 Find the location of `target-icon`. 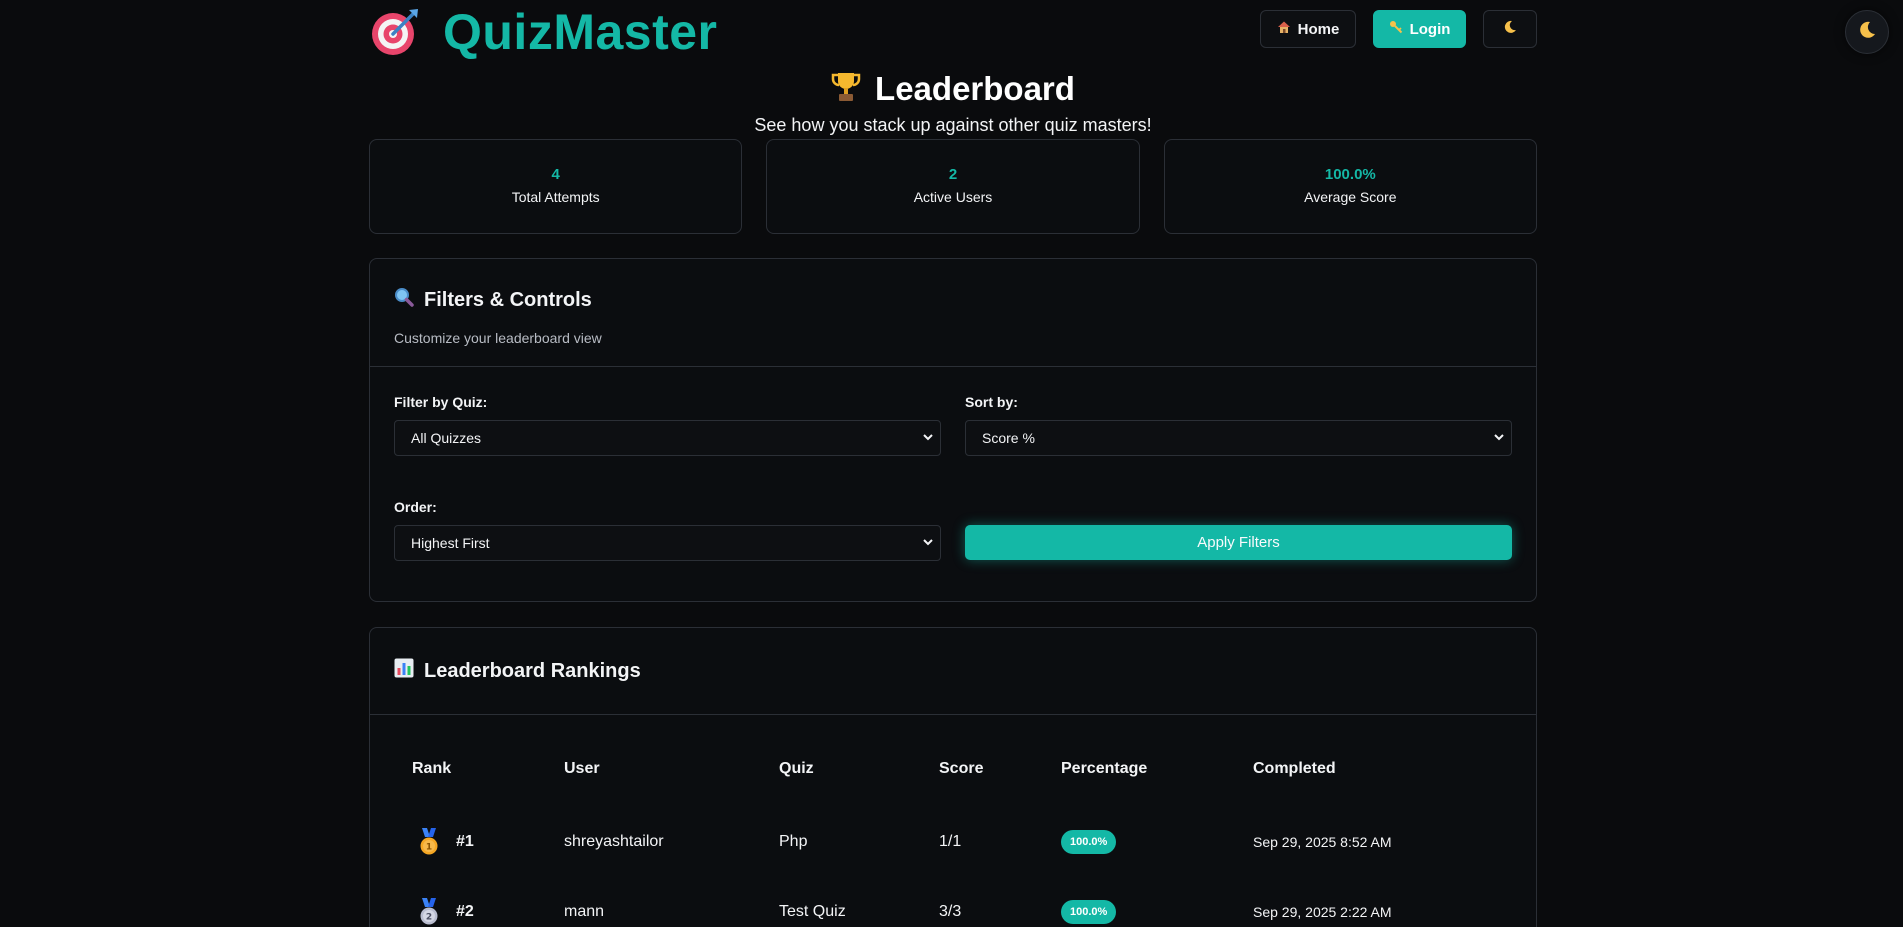

target-icon is located at coordinates (395, 32).